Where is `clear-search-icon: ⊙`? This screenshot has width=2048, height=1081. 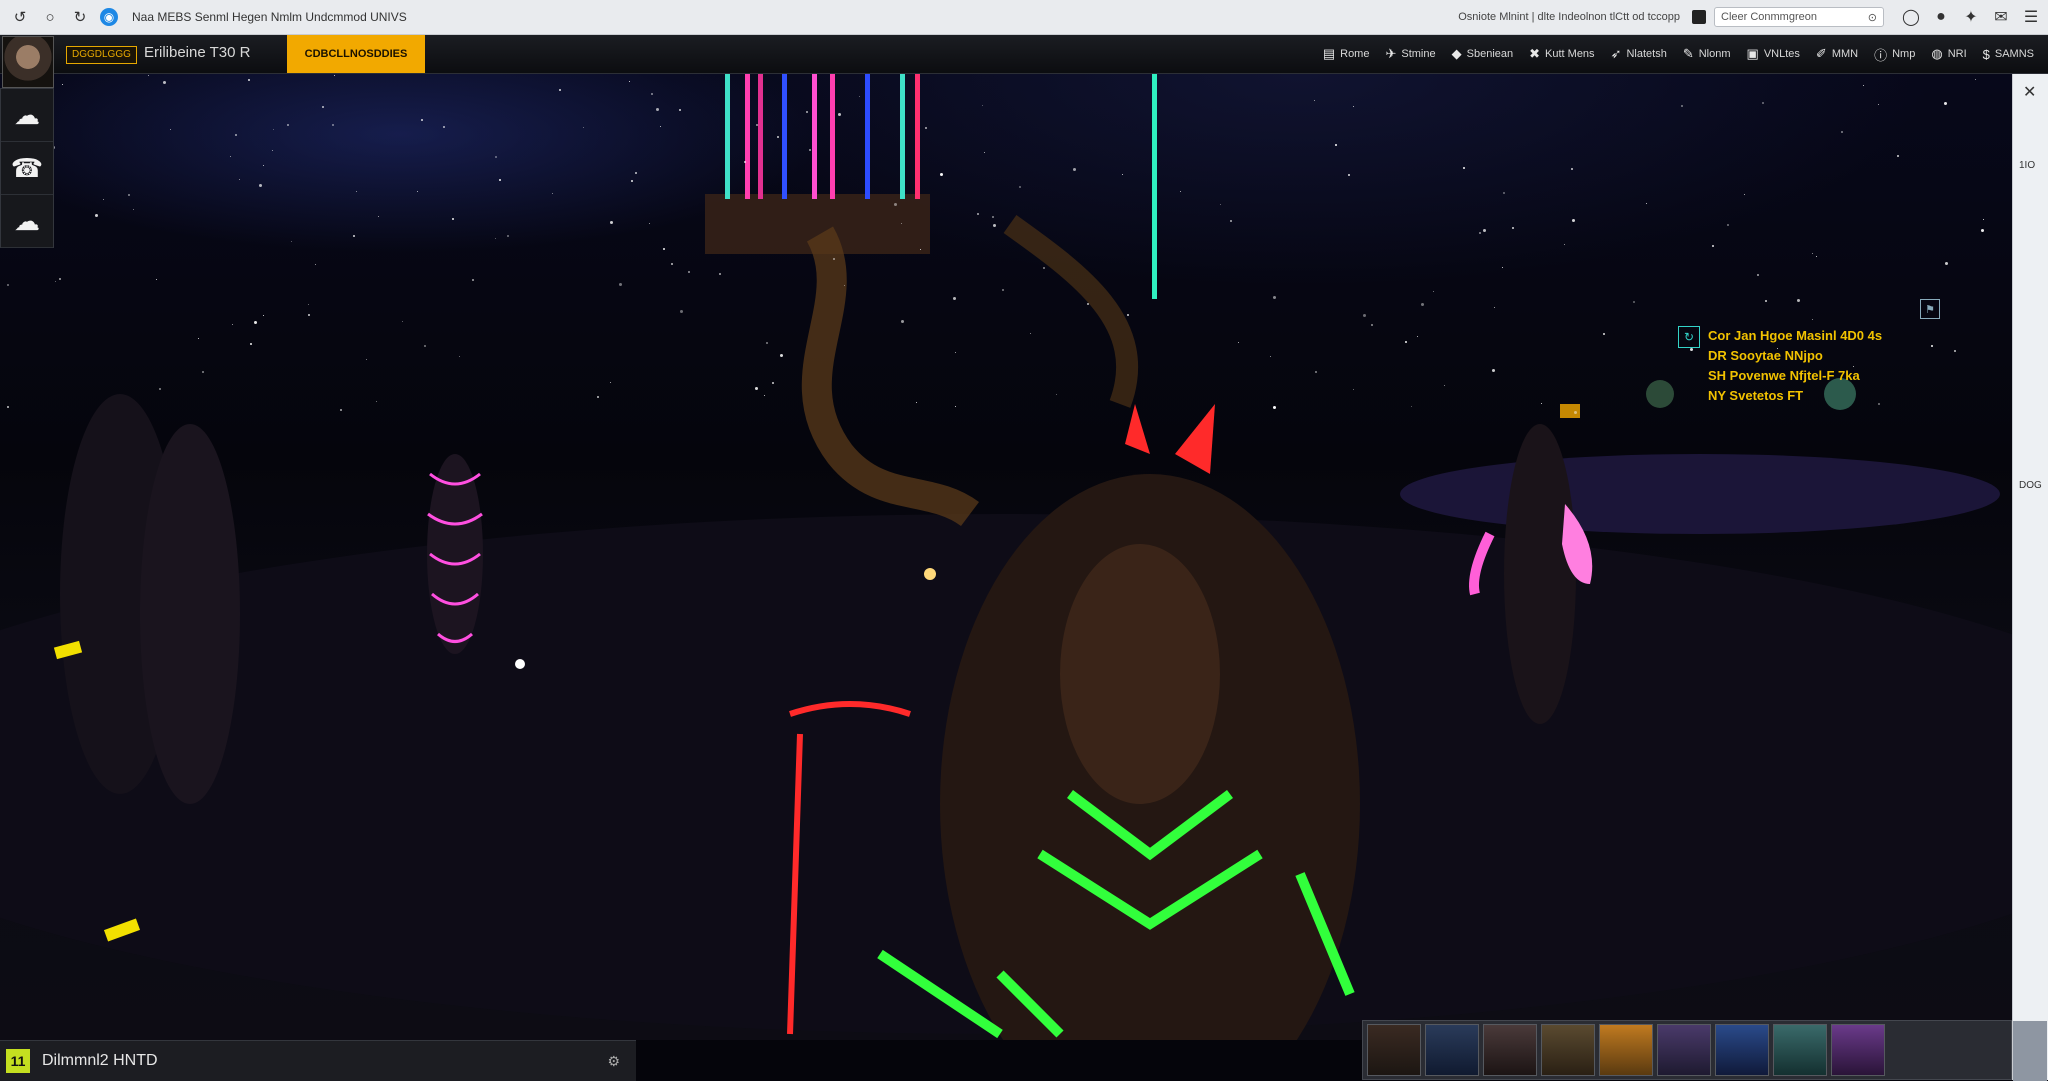
clear-search-icon: ⊙ is located at coordinates (1872, 17).